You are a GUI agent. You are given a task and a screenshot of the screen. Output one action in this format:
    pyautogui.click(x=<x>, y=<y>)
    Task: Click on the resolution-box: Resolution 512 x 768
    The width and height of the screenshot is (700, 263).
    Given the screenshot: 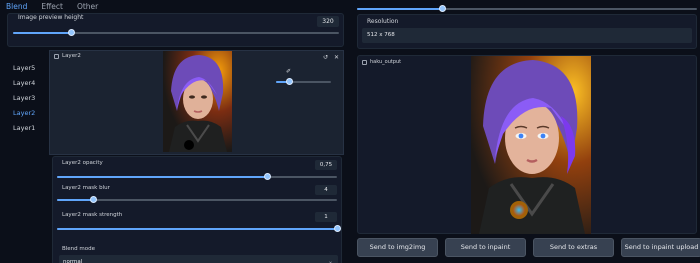 What is the action you would take?
    pyautogui.click(x=527, y=31)
    